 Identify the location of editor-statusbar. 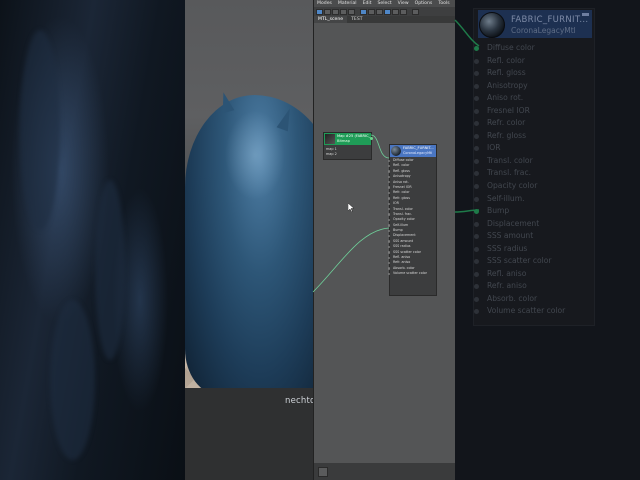
(385, 471).